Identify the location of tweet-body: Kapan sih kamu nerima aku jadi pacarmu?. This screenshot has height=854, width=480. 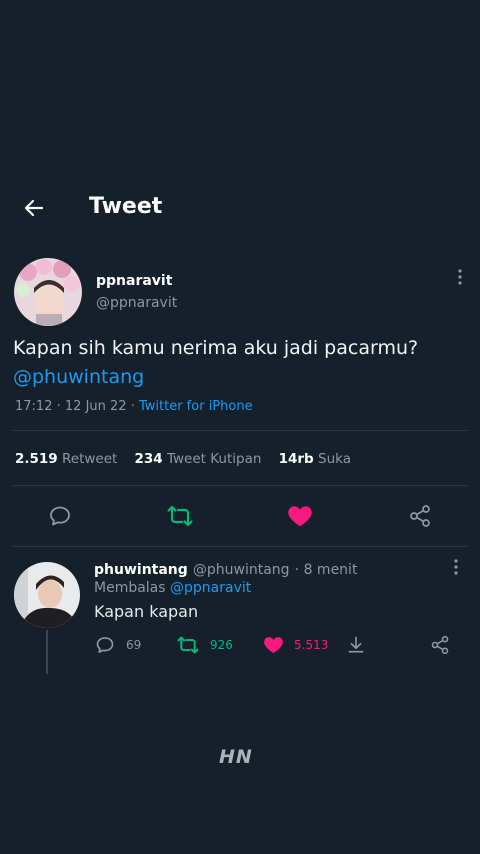
(216, 348).